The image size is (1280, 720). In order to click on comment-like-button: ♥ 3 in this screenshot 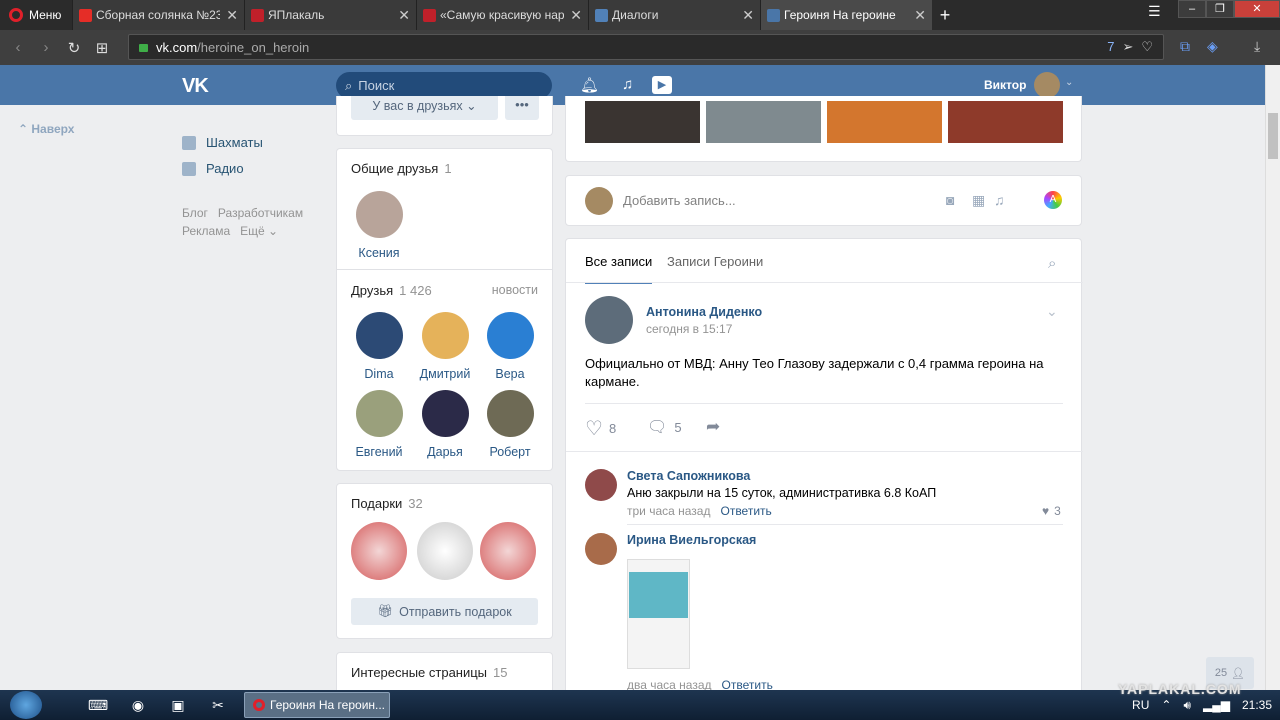, I will do `click(1051, 511)`.